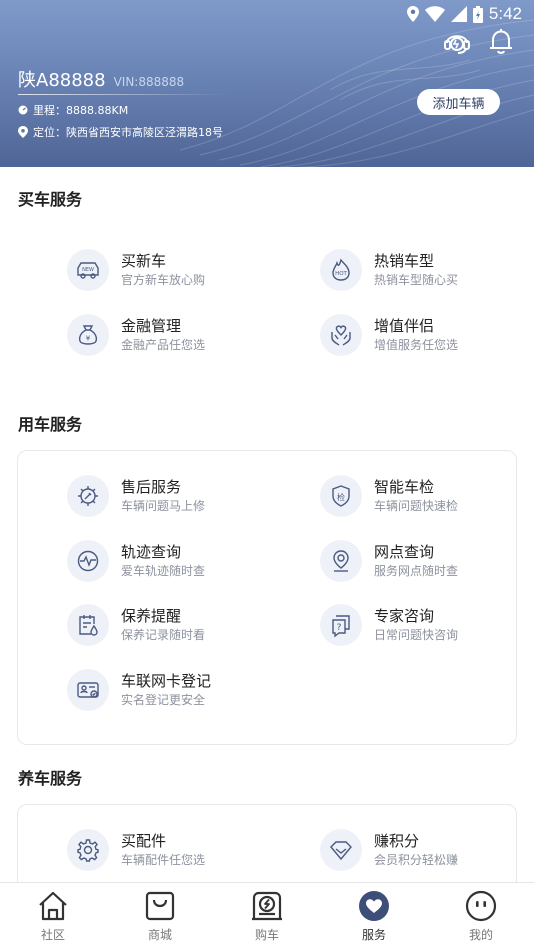 The width and height of the screenshot is (534, 950). I want to click on nav-tab-buy-car: 购车, so click(267, 916).